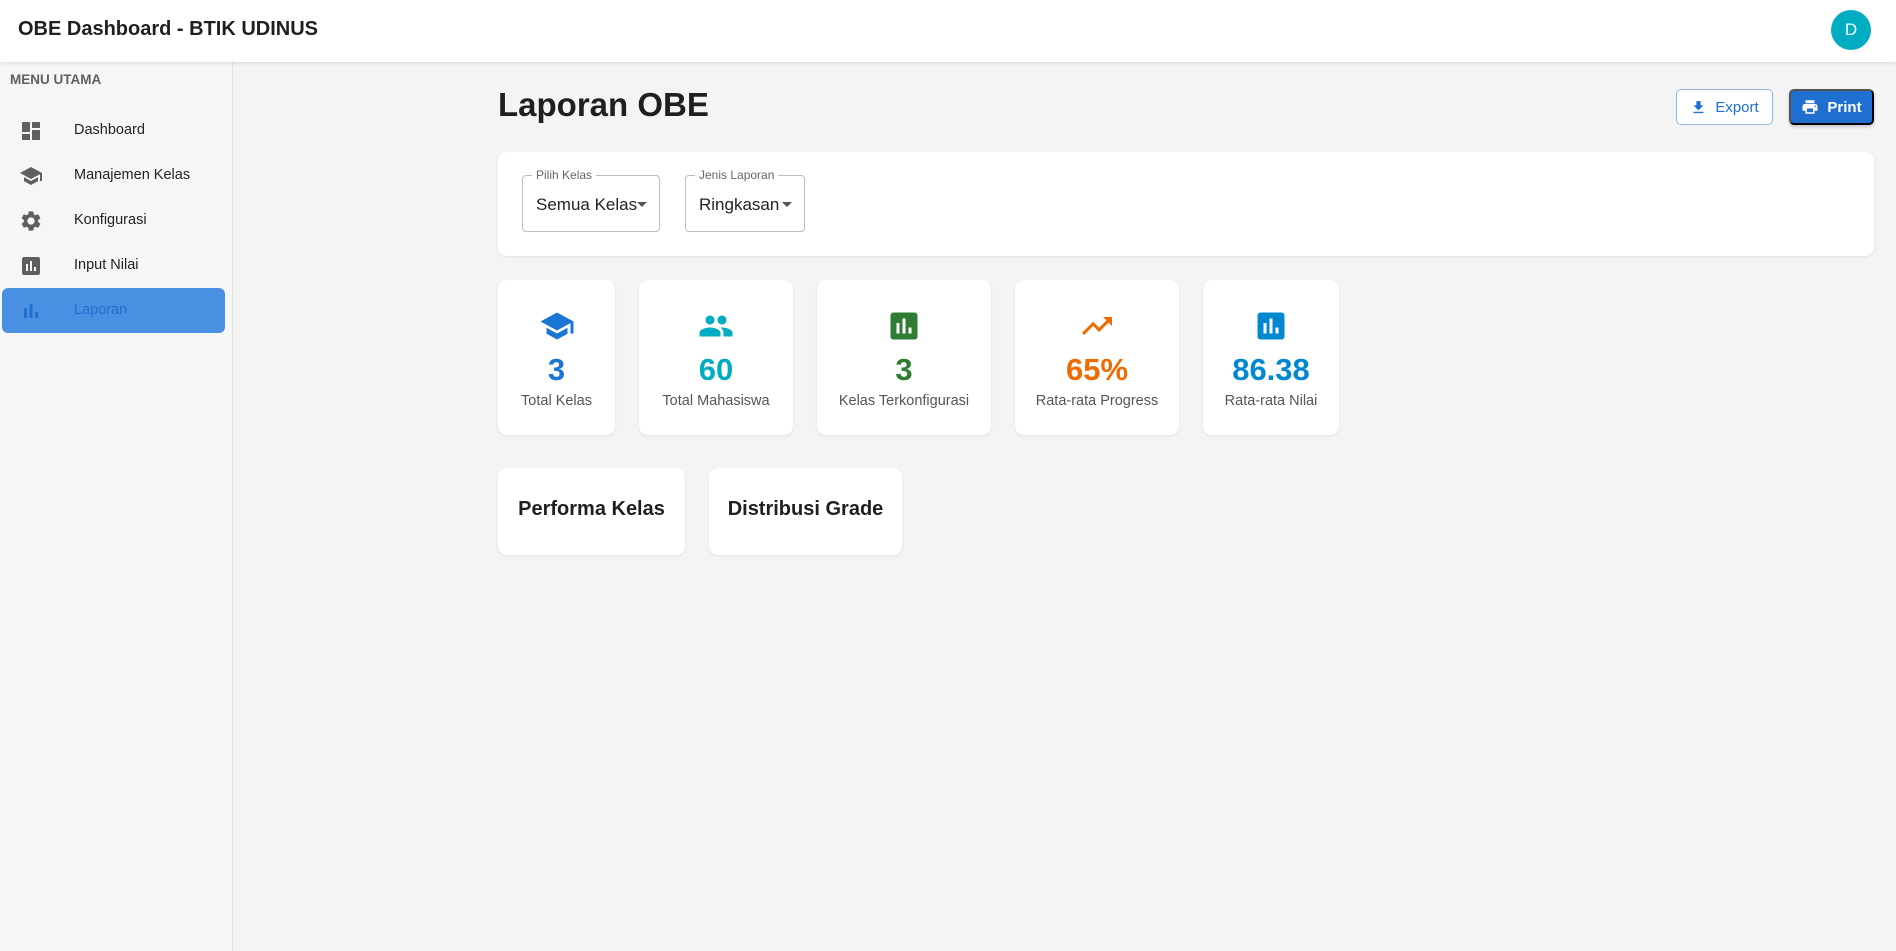 The height and width of the screenshot is (951, 1896). I want to click on kelas-select-value: Semua Kelas, so click(587, 204).